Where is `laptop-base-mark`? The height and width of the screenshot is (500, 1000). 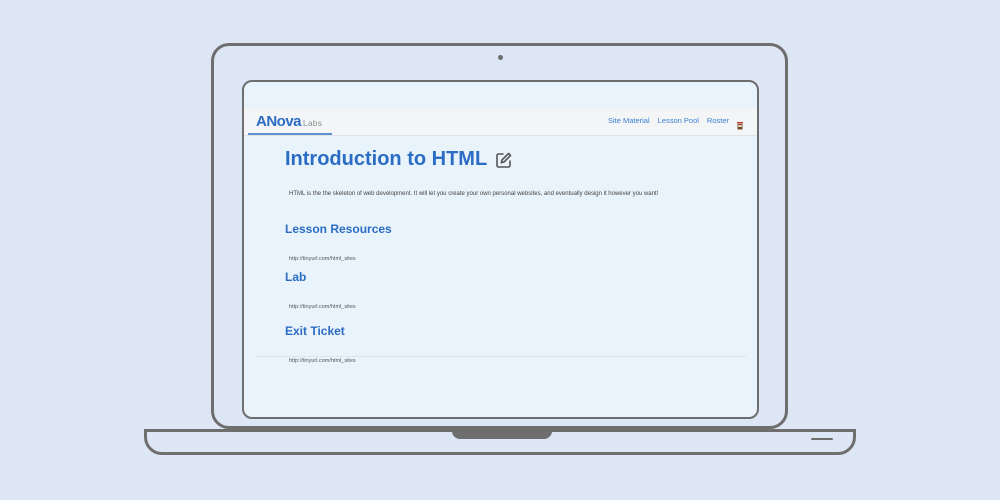 laptop-base-mark is located at coordinates (822, 439).